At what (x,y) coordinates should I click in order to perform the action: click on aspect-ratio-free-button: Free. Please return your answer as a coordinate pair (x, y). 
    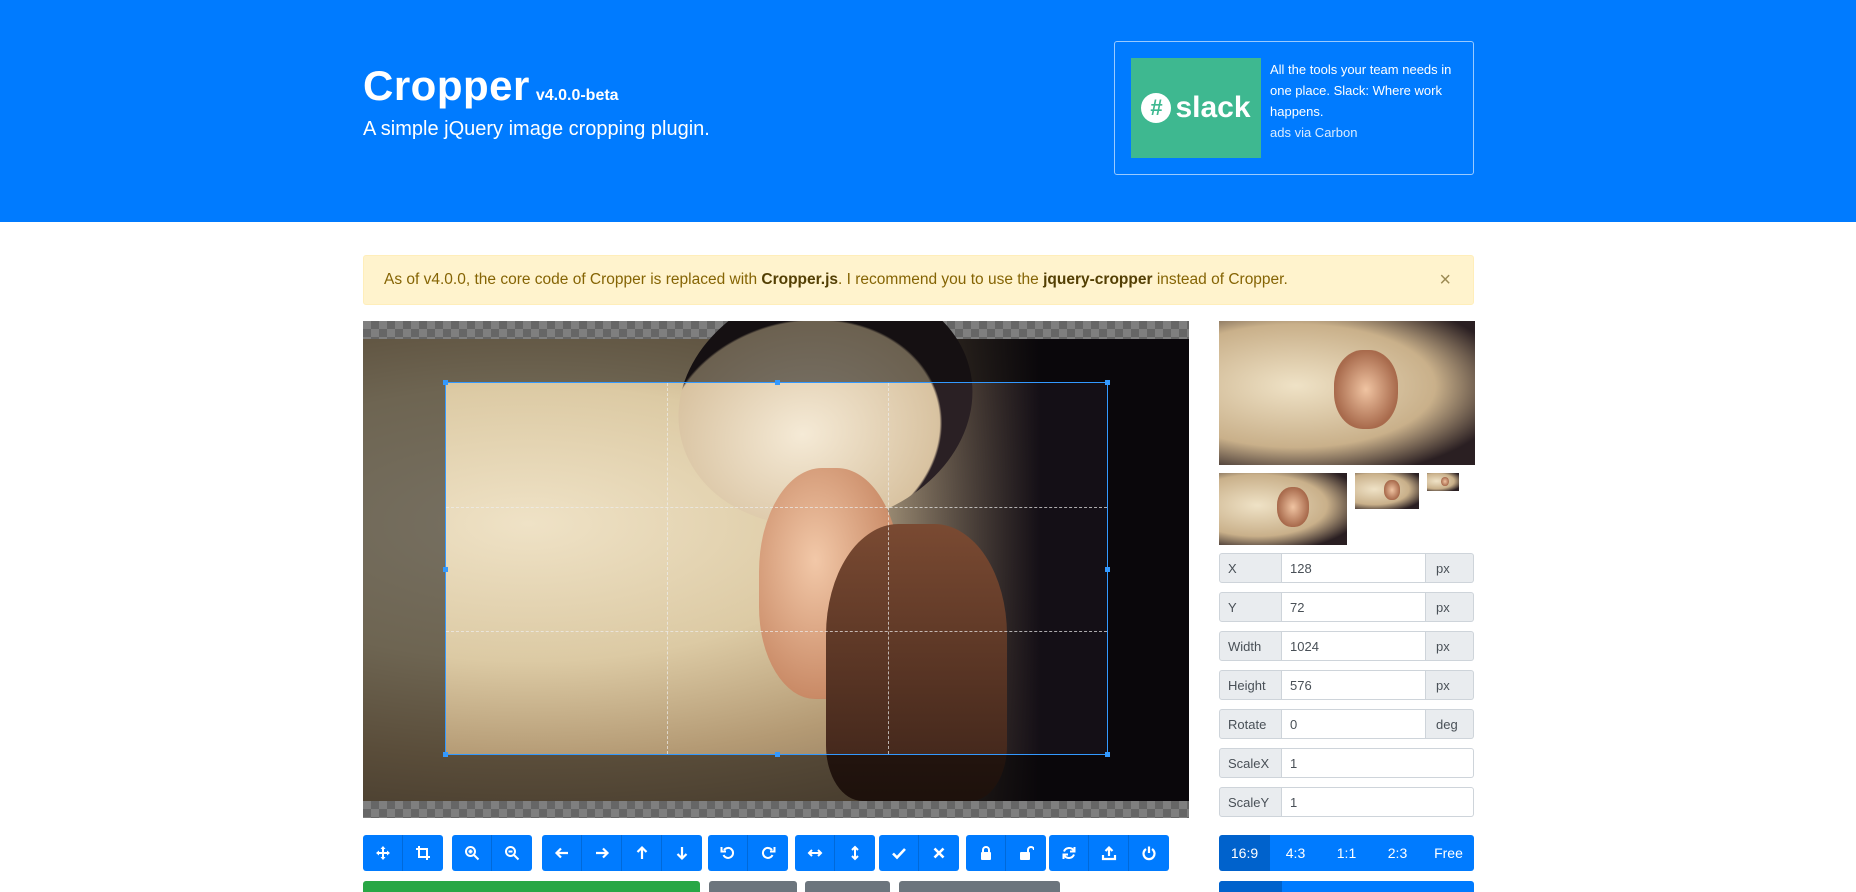
    Looking at the image, I should click on (1448, 853).